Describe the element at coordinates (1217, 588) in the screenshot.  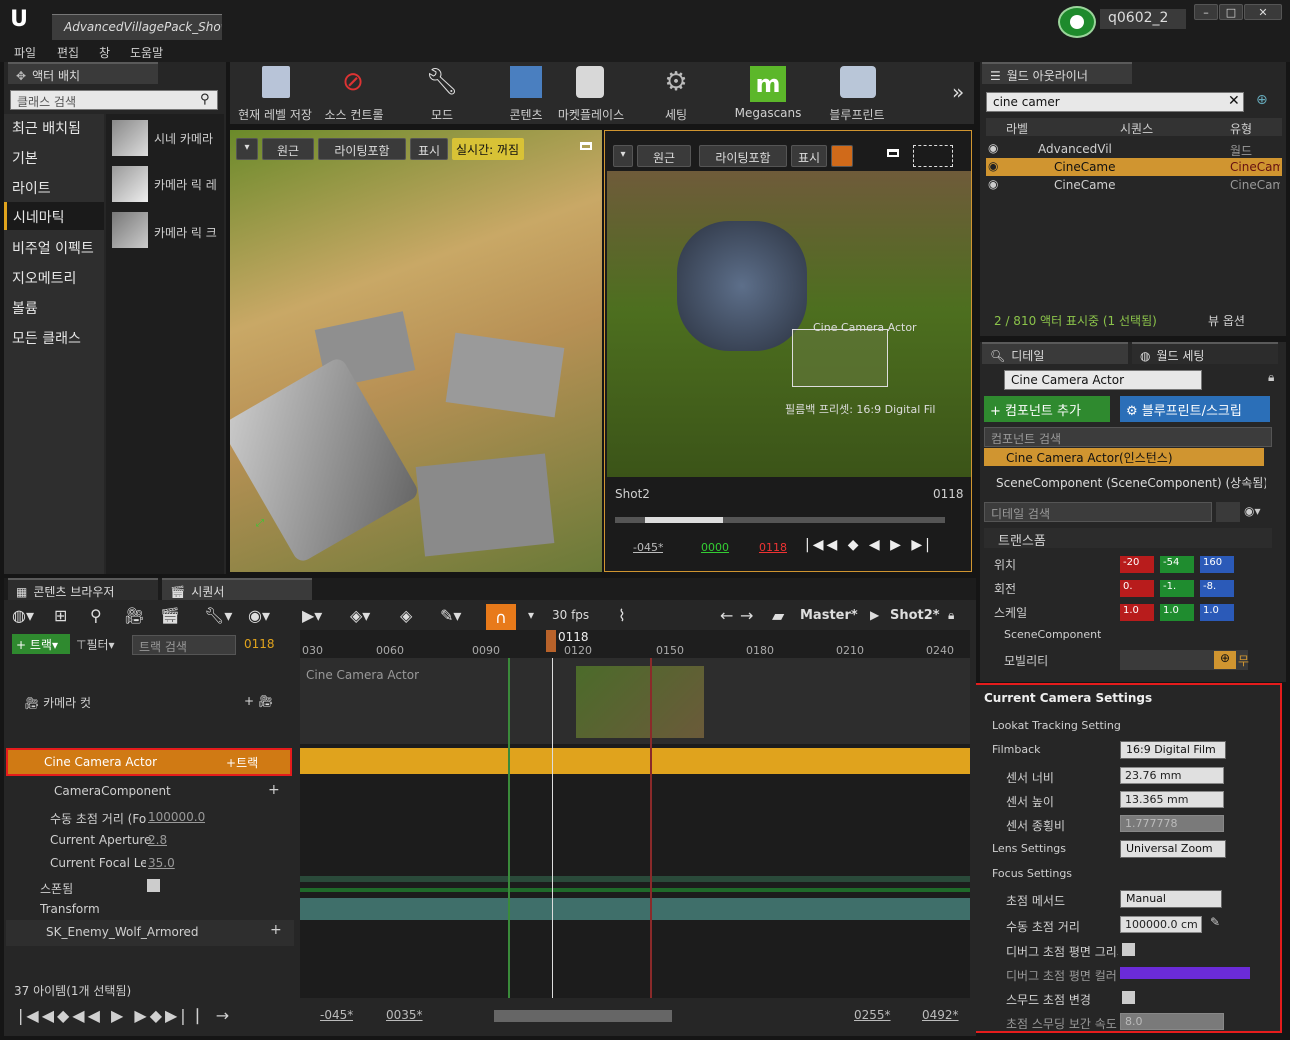
I see `rotation-z: -8.` at that location.